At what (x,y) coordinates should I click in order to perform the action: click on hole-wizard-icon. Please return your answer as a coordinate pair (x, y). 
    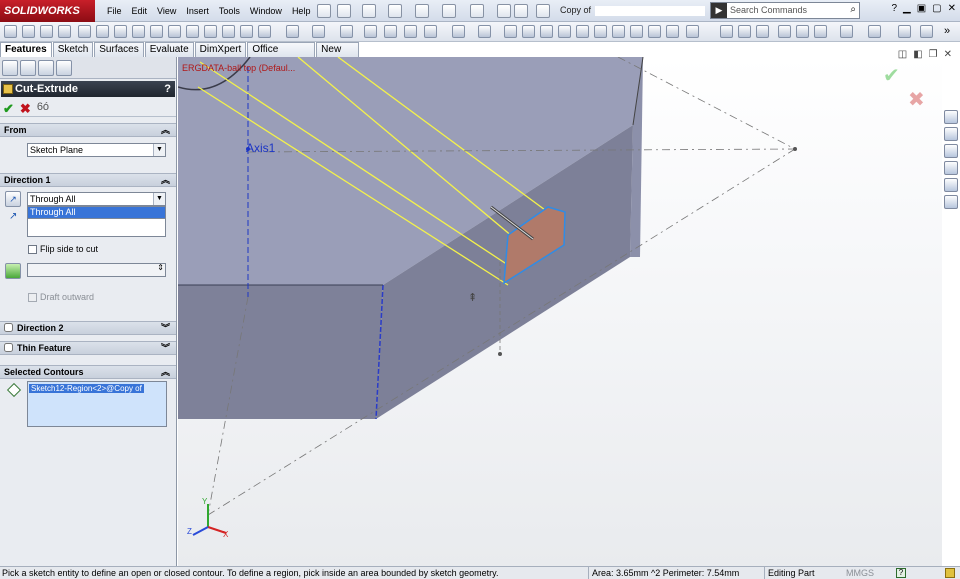
    Looking at the image, I should click on (102, 31).